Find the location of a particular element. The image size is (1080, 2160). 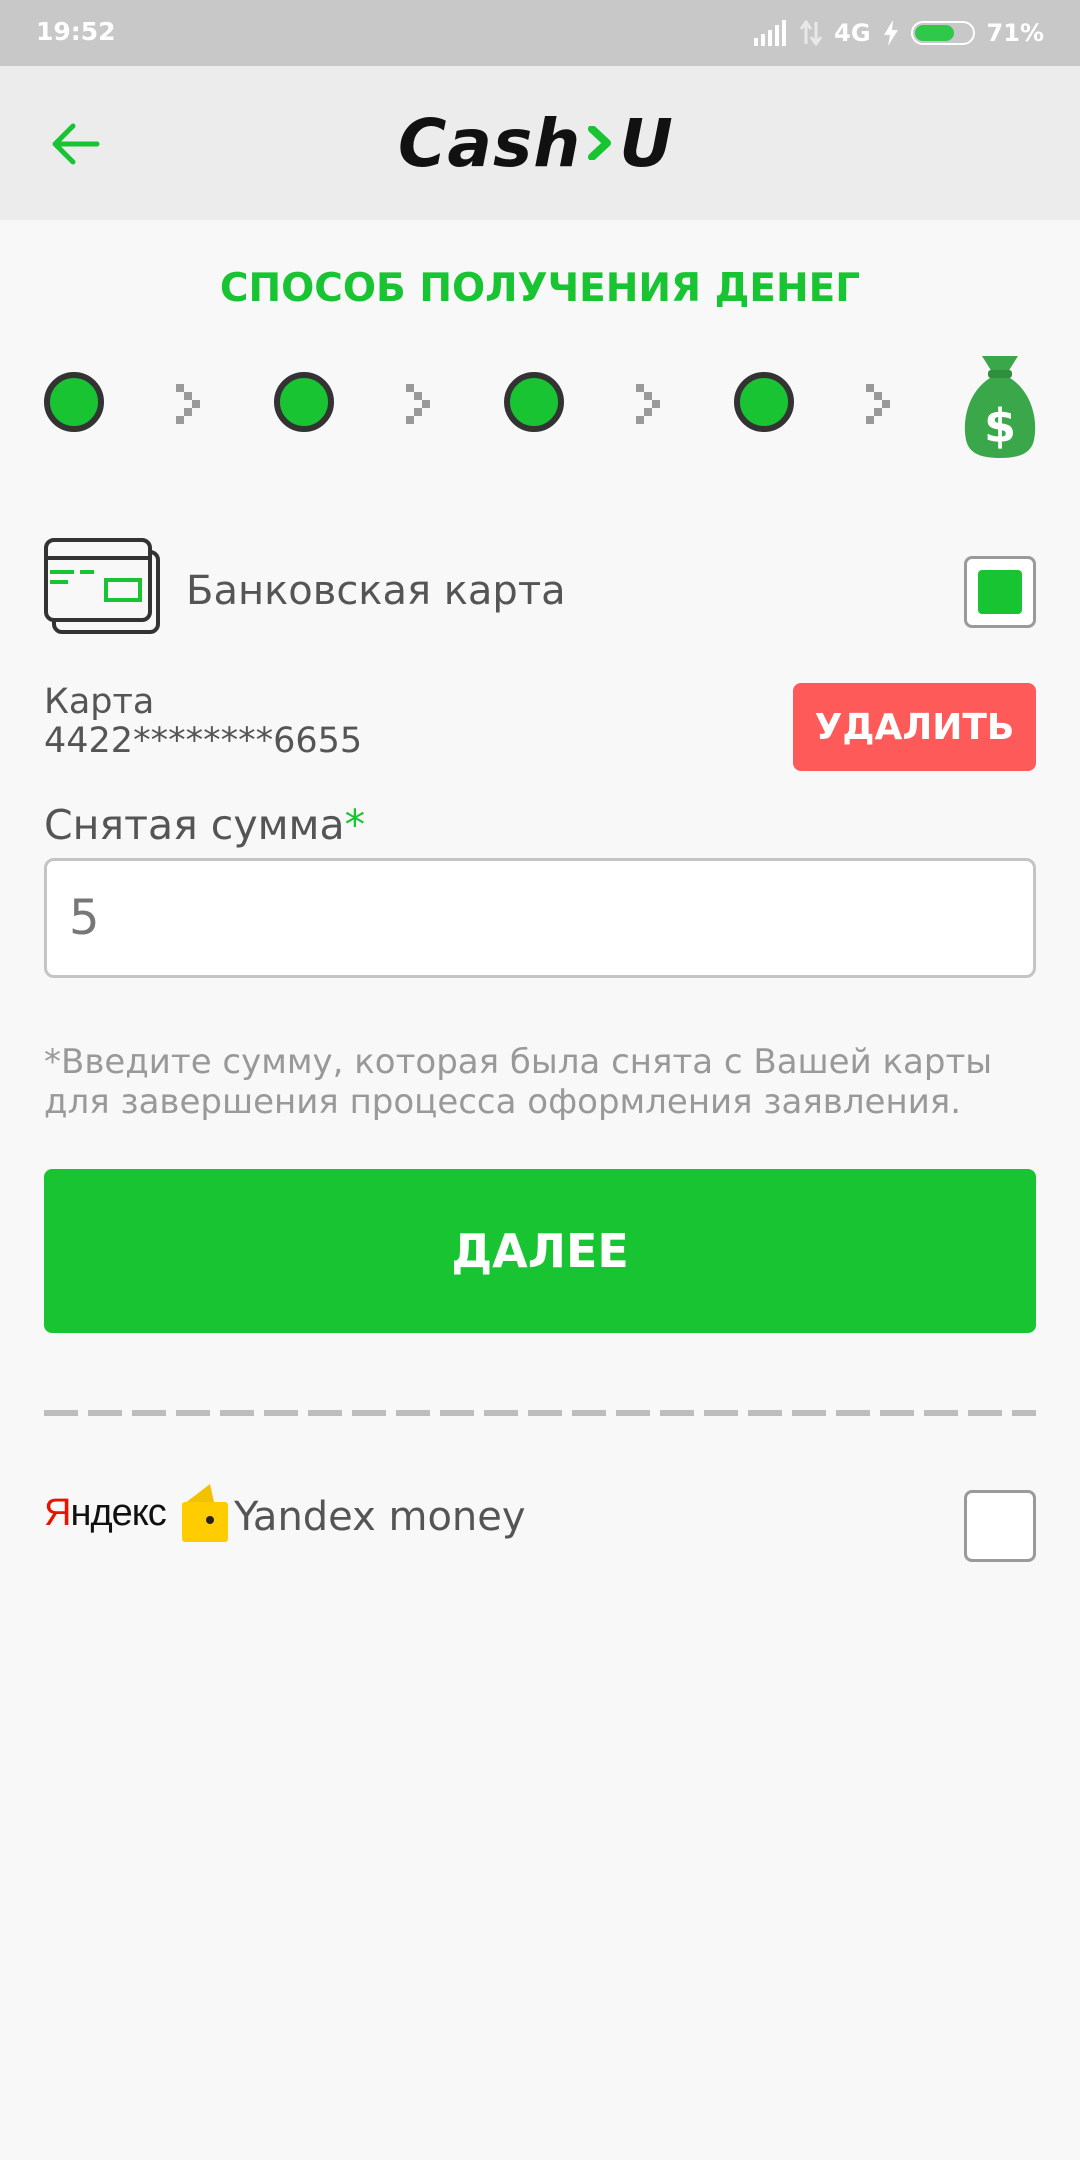

network-type: 4G is located at coordinates (852, 33).